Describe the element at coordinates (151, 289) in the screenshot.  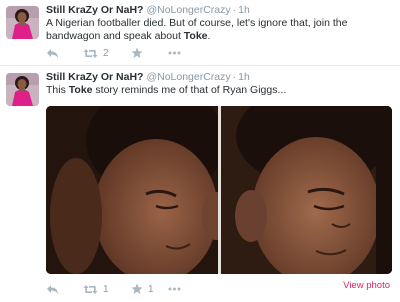
I see `favorite-count: 1` at that location.